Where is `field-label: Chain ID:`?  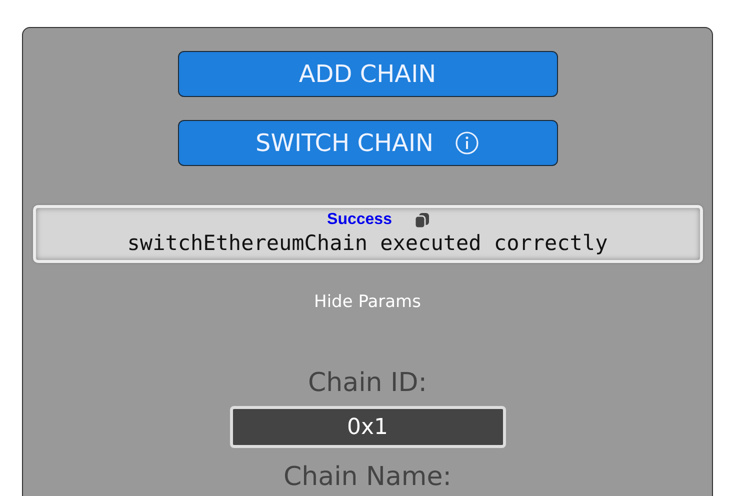
field-label: Chain ID: is located at coordinates (367, 383).